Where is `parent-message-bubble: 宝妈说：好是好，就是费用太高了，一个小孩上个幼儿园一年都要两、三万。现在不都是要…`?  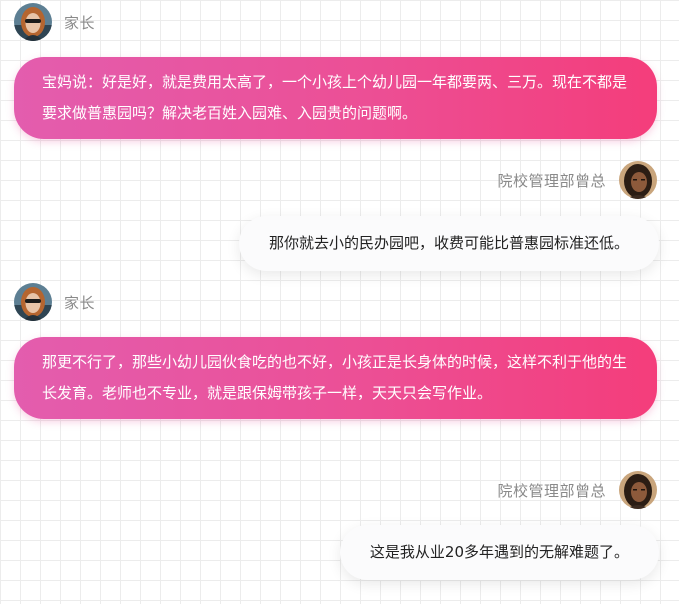
parent-message-bubble: 宝妈说：好是好，就是费用太高了，一个小孩上个幼儿园一年都要两、三万。现在不都是要… is located at coordinates (335, 98).